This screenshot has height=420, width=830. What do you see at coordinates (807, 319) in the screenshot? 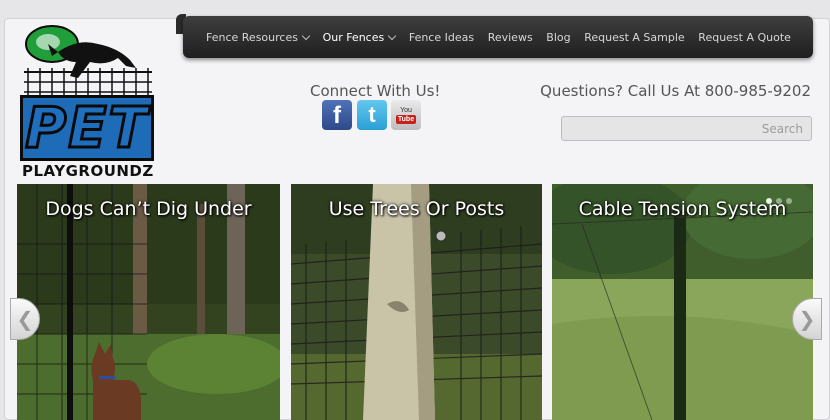
I see `chevron-right-icon: ❯` at bounding box center [807, 319].